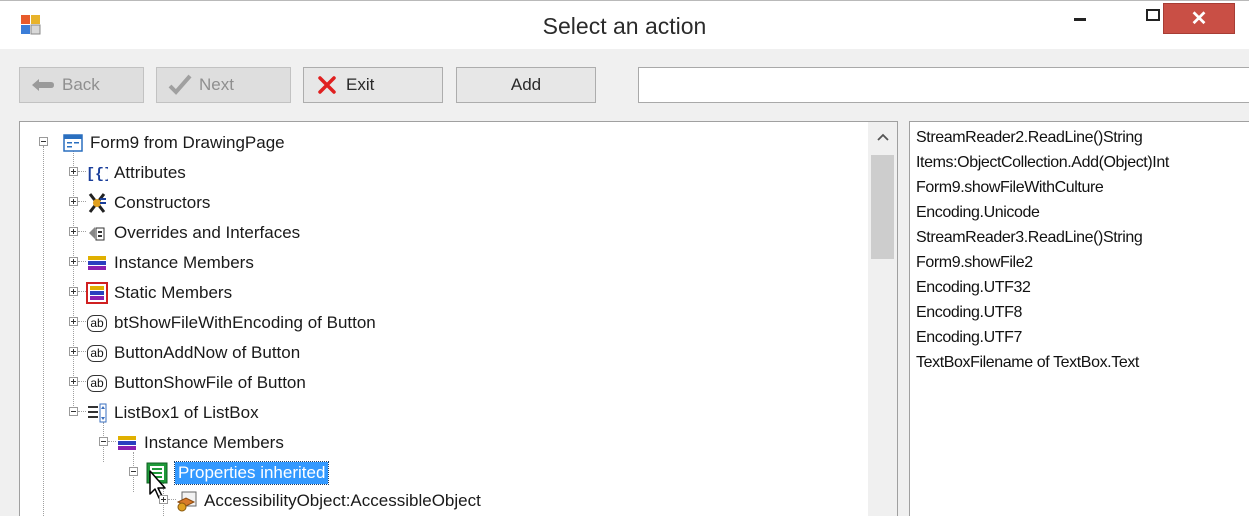  What do you see at coordinates (97, 293) in the screenshot?
I see `static-members-icon` at bounding box center [97, 293].